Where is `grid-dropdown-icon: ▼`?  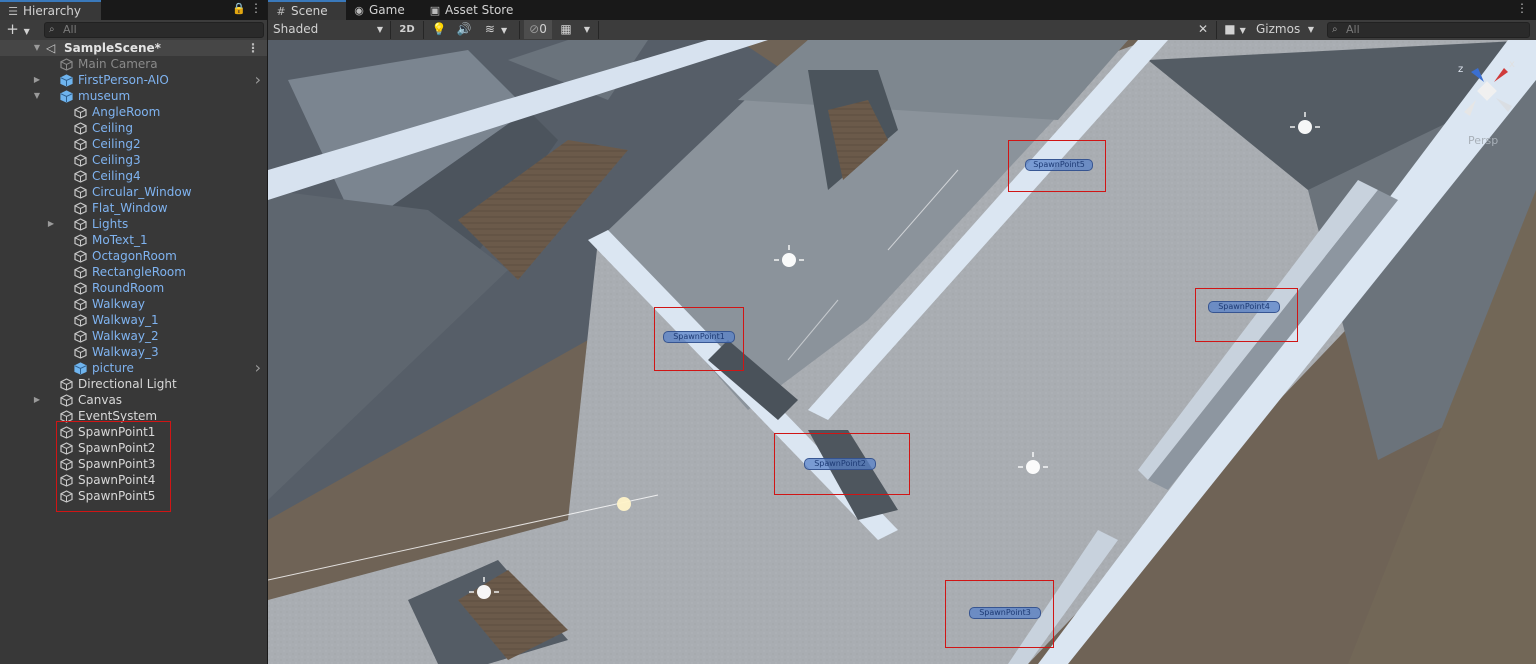 grid-dropdown-icon: ▼ is located at coordinates (587, 29).